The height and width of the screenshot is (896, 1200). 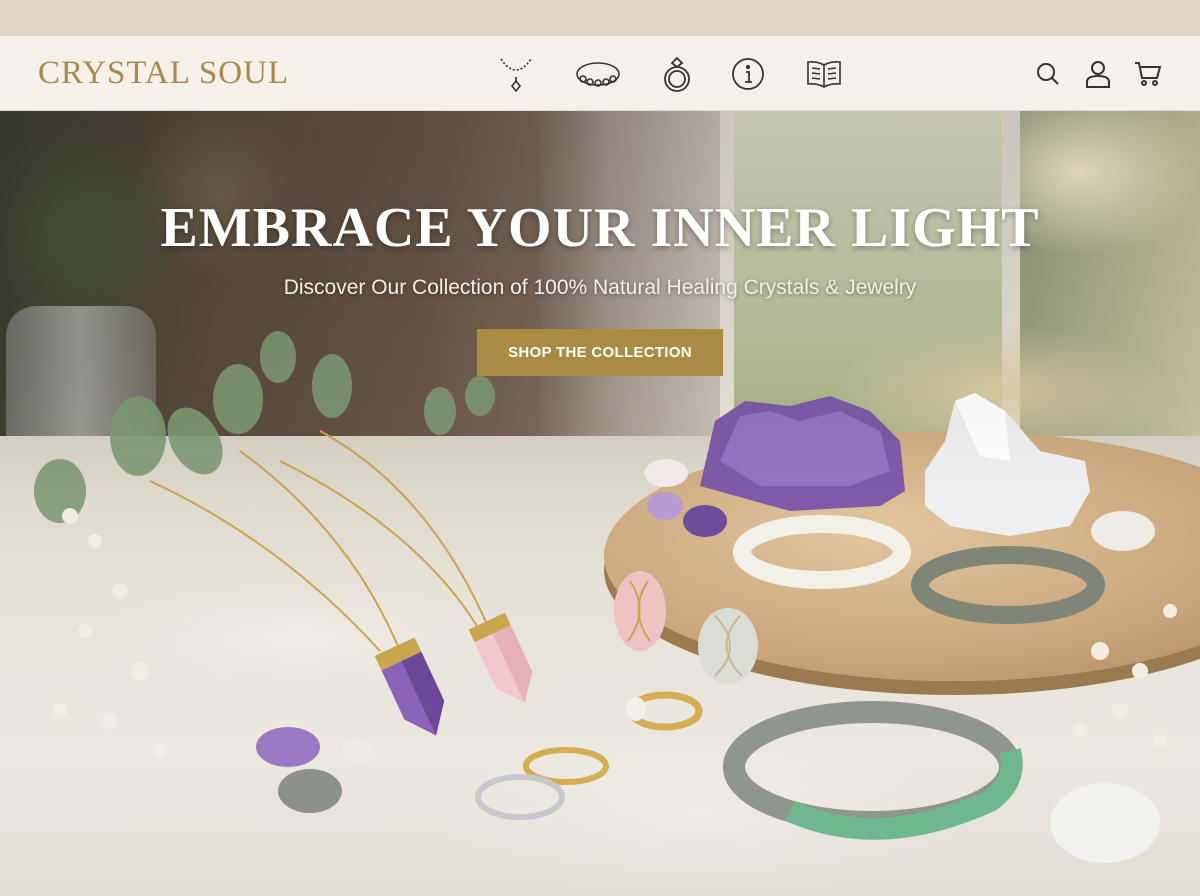 I want to click on info-icon, so click(x=748, y=74).